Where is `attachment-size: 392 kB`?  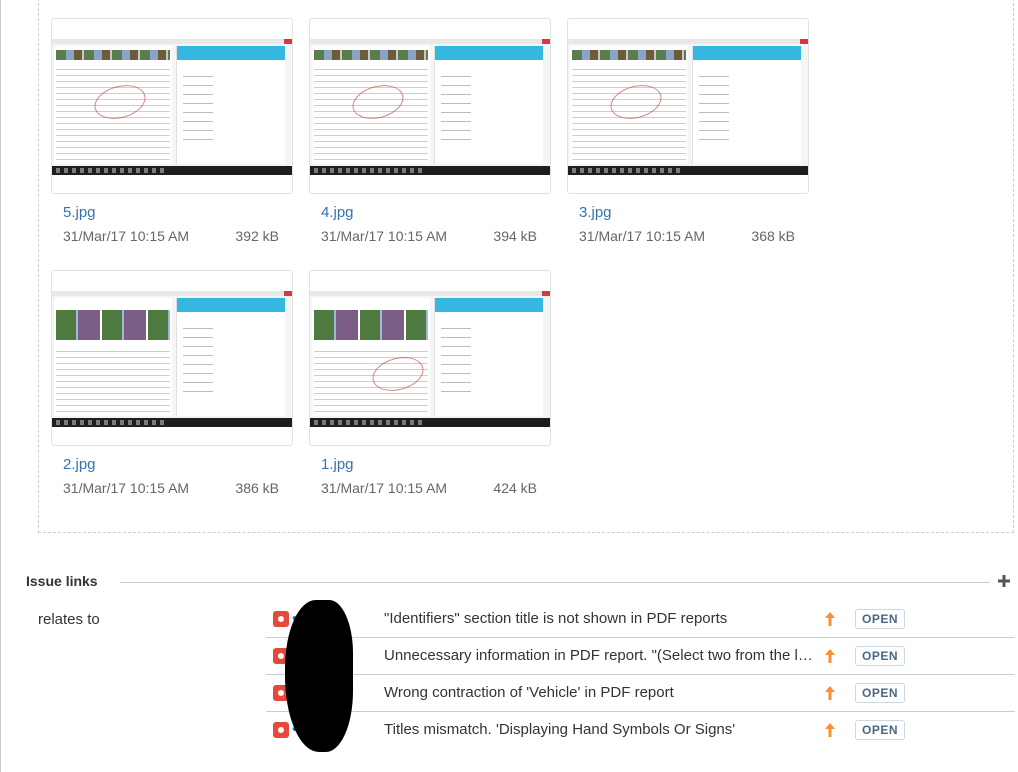
attachment-size: 392 kB is located at coordinates (257, 236).